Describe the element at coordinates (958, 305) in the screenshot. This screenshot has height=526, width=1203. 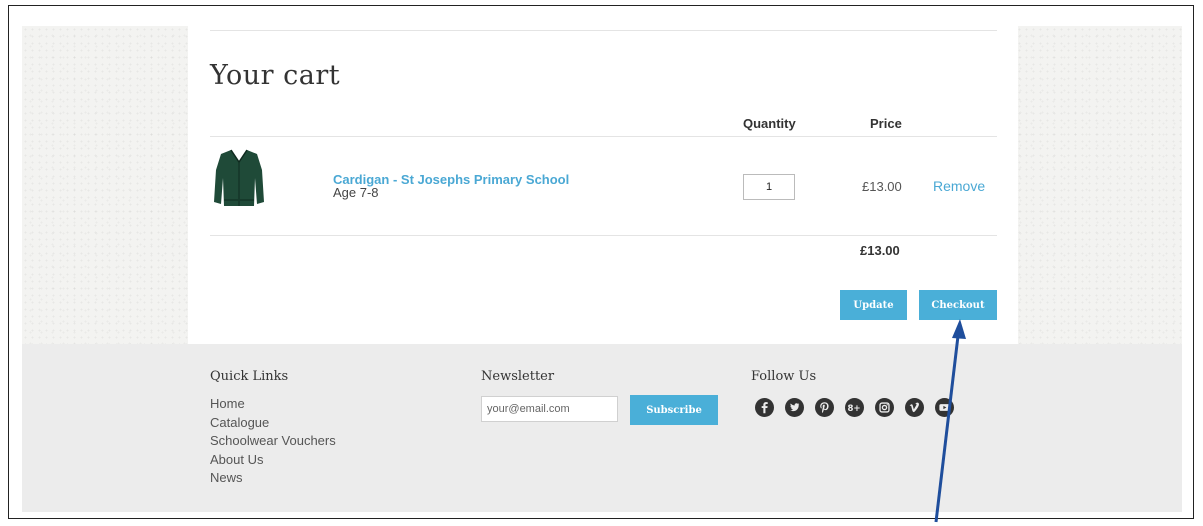
I see `checkout-button: Checkout` at that location.